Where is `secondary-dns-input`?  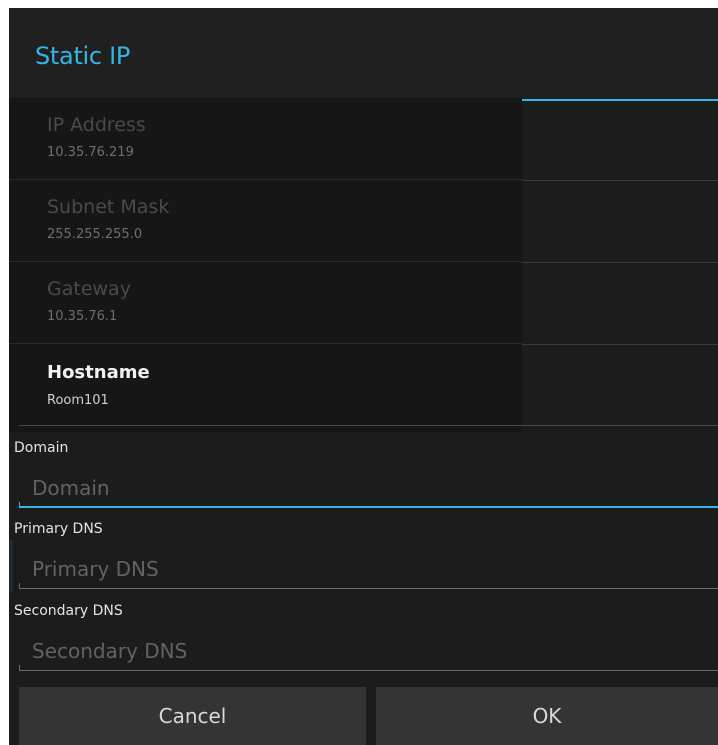 secondary-dns-input is located at coordinates (368, 651).